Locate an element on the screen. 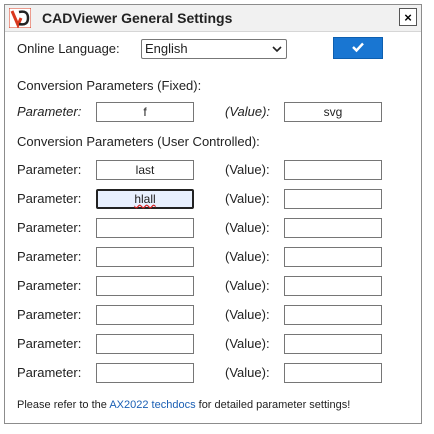 The image size is (434, 434). close-icon: × is located at coordinates (408, 17).